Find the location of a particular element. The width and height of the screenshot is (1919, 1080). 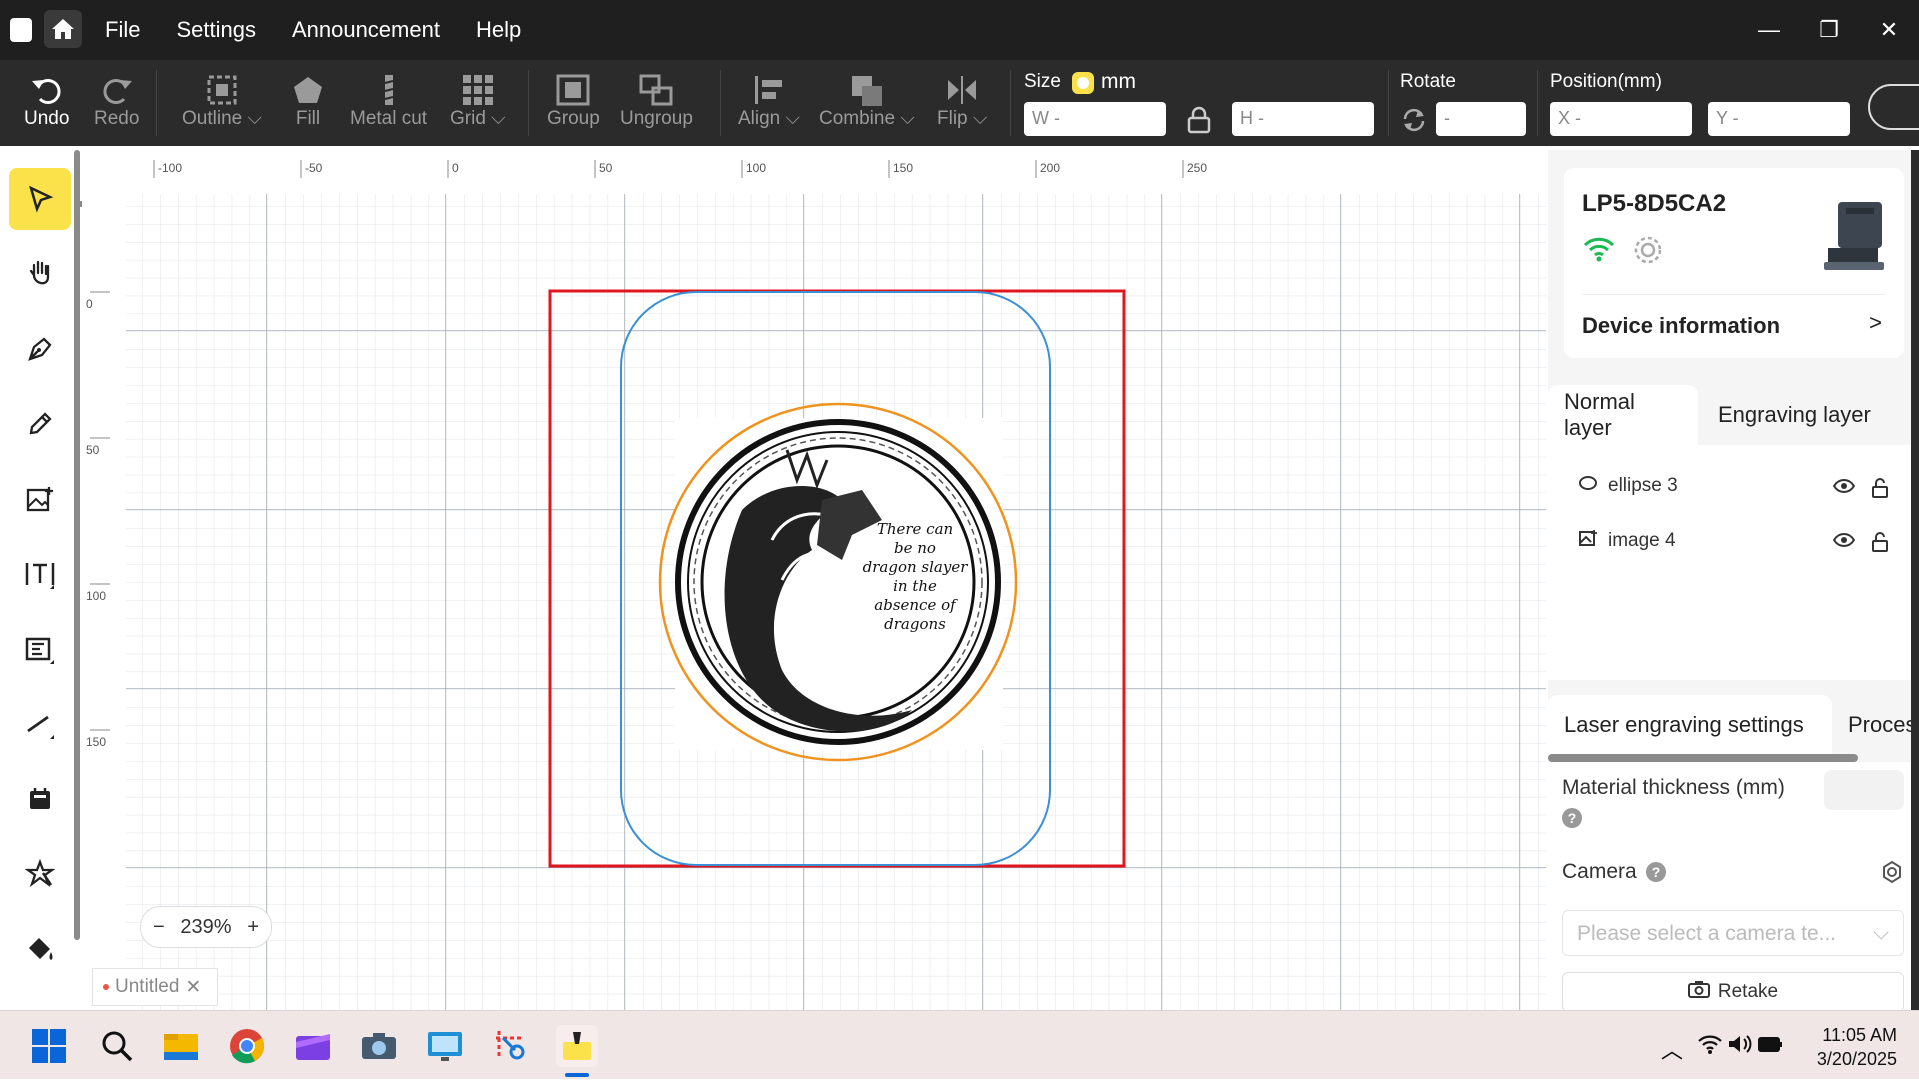

start-button-windows-icon is located at coordinates (49, 1046).